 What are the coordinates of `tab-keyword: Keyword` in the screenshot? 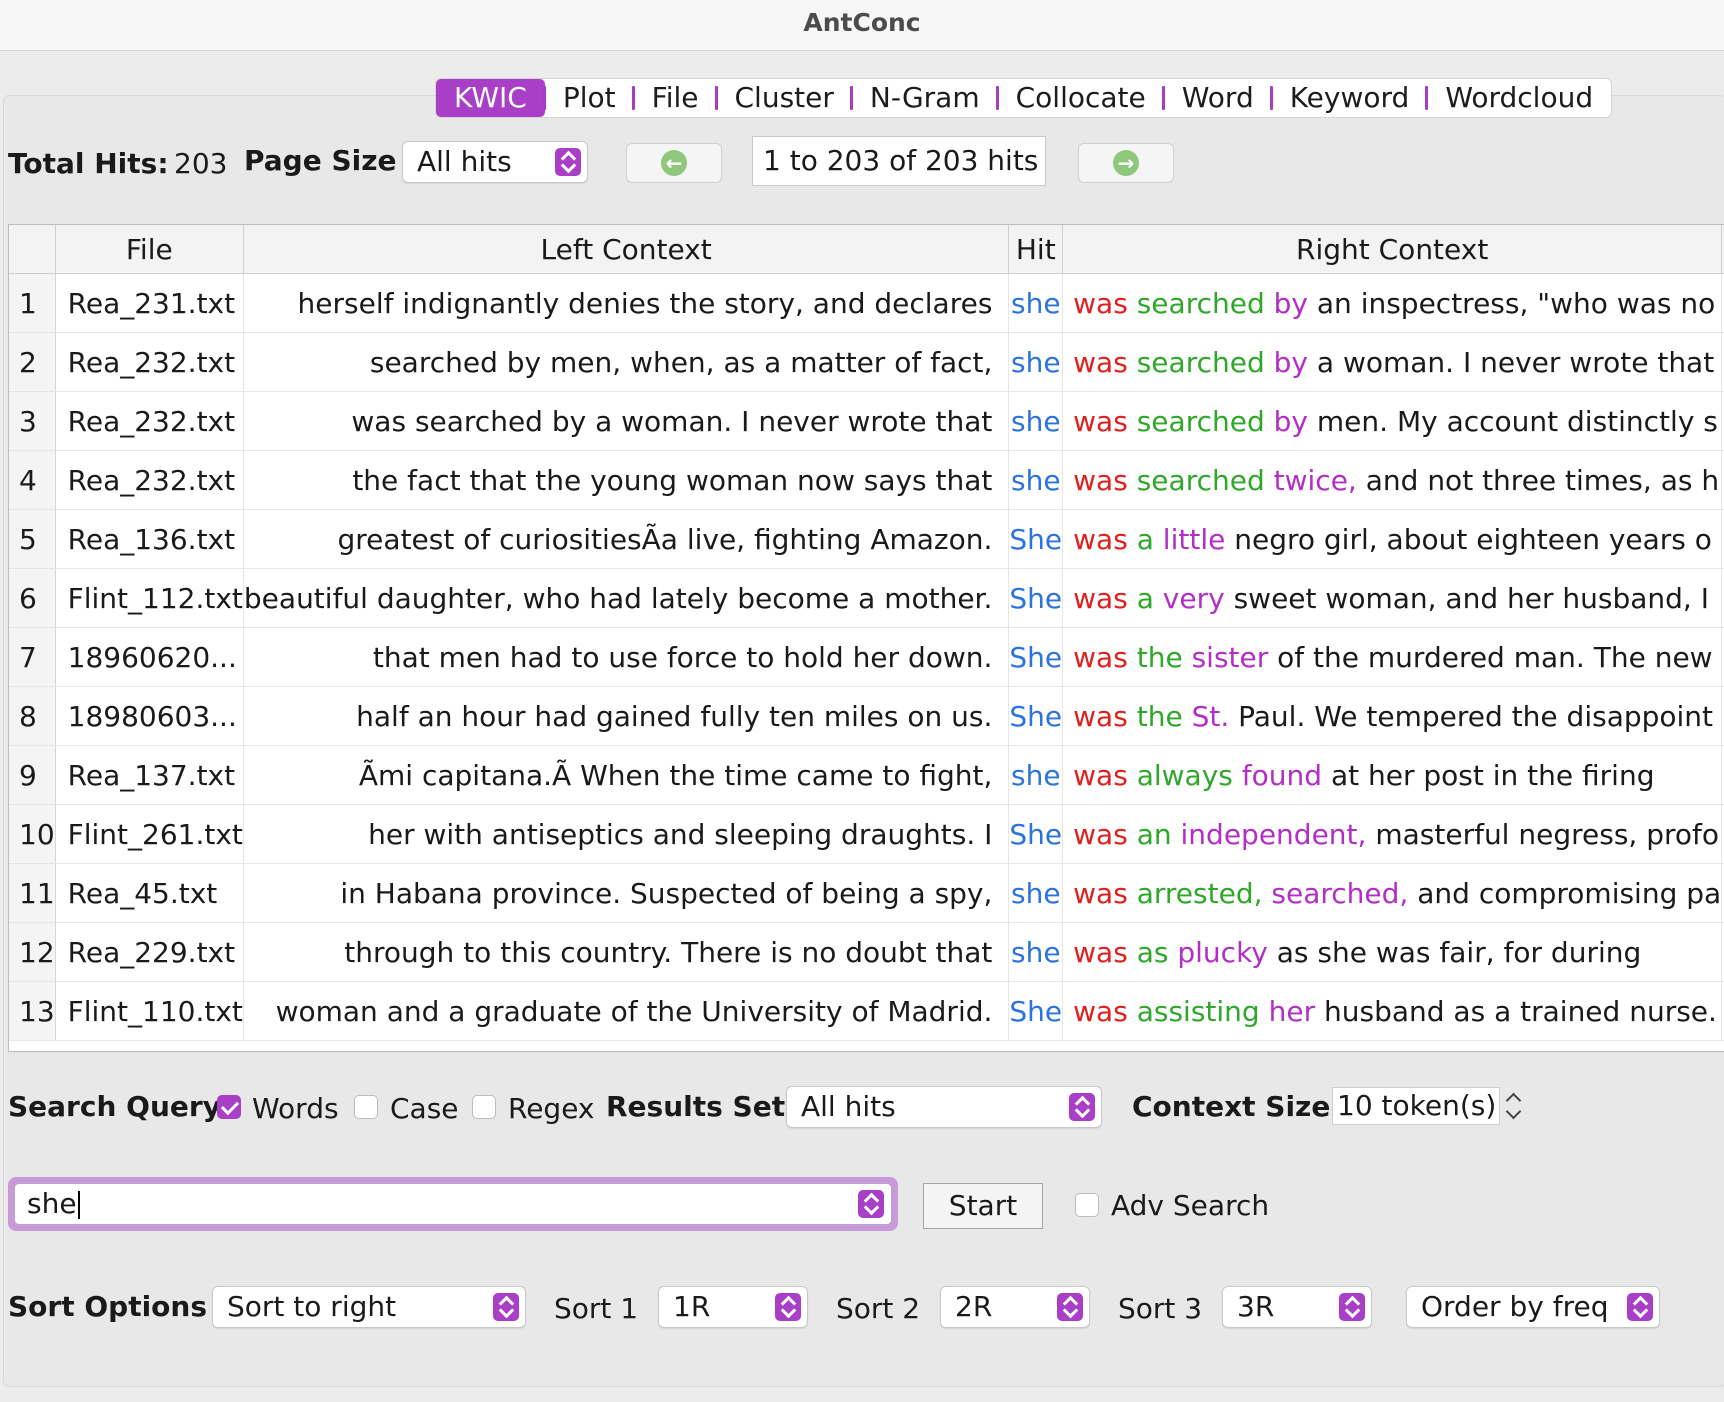 It's located at (1350, 98).